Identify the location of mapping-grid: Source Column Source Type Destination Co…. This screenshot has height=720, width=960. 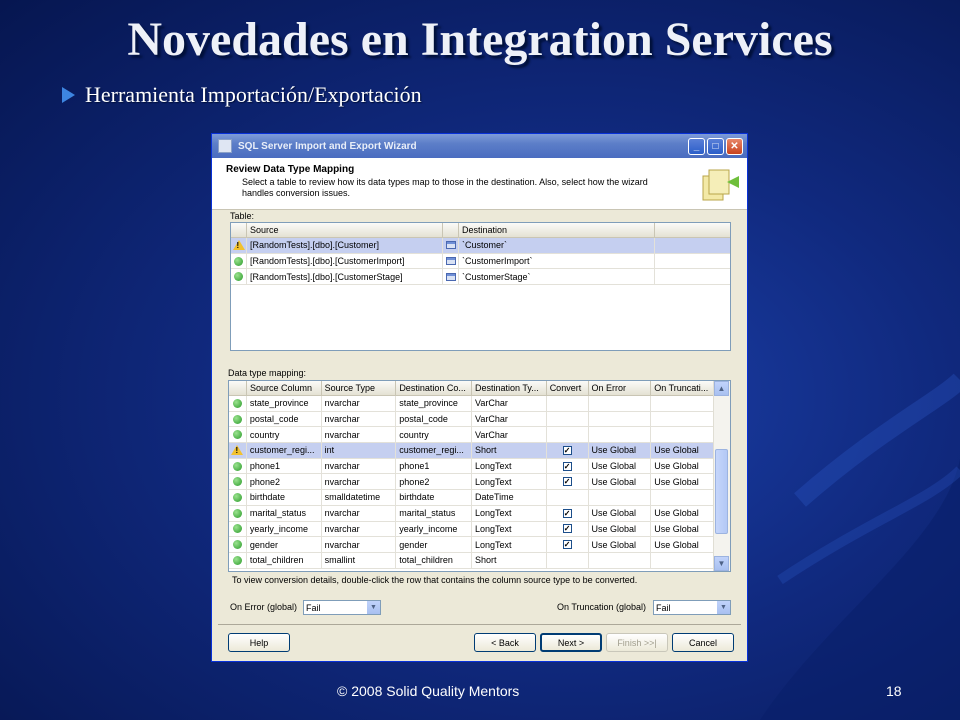
(479, 476).